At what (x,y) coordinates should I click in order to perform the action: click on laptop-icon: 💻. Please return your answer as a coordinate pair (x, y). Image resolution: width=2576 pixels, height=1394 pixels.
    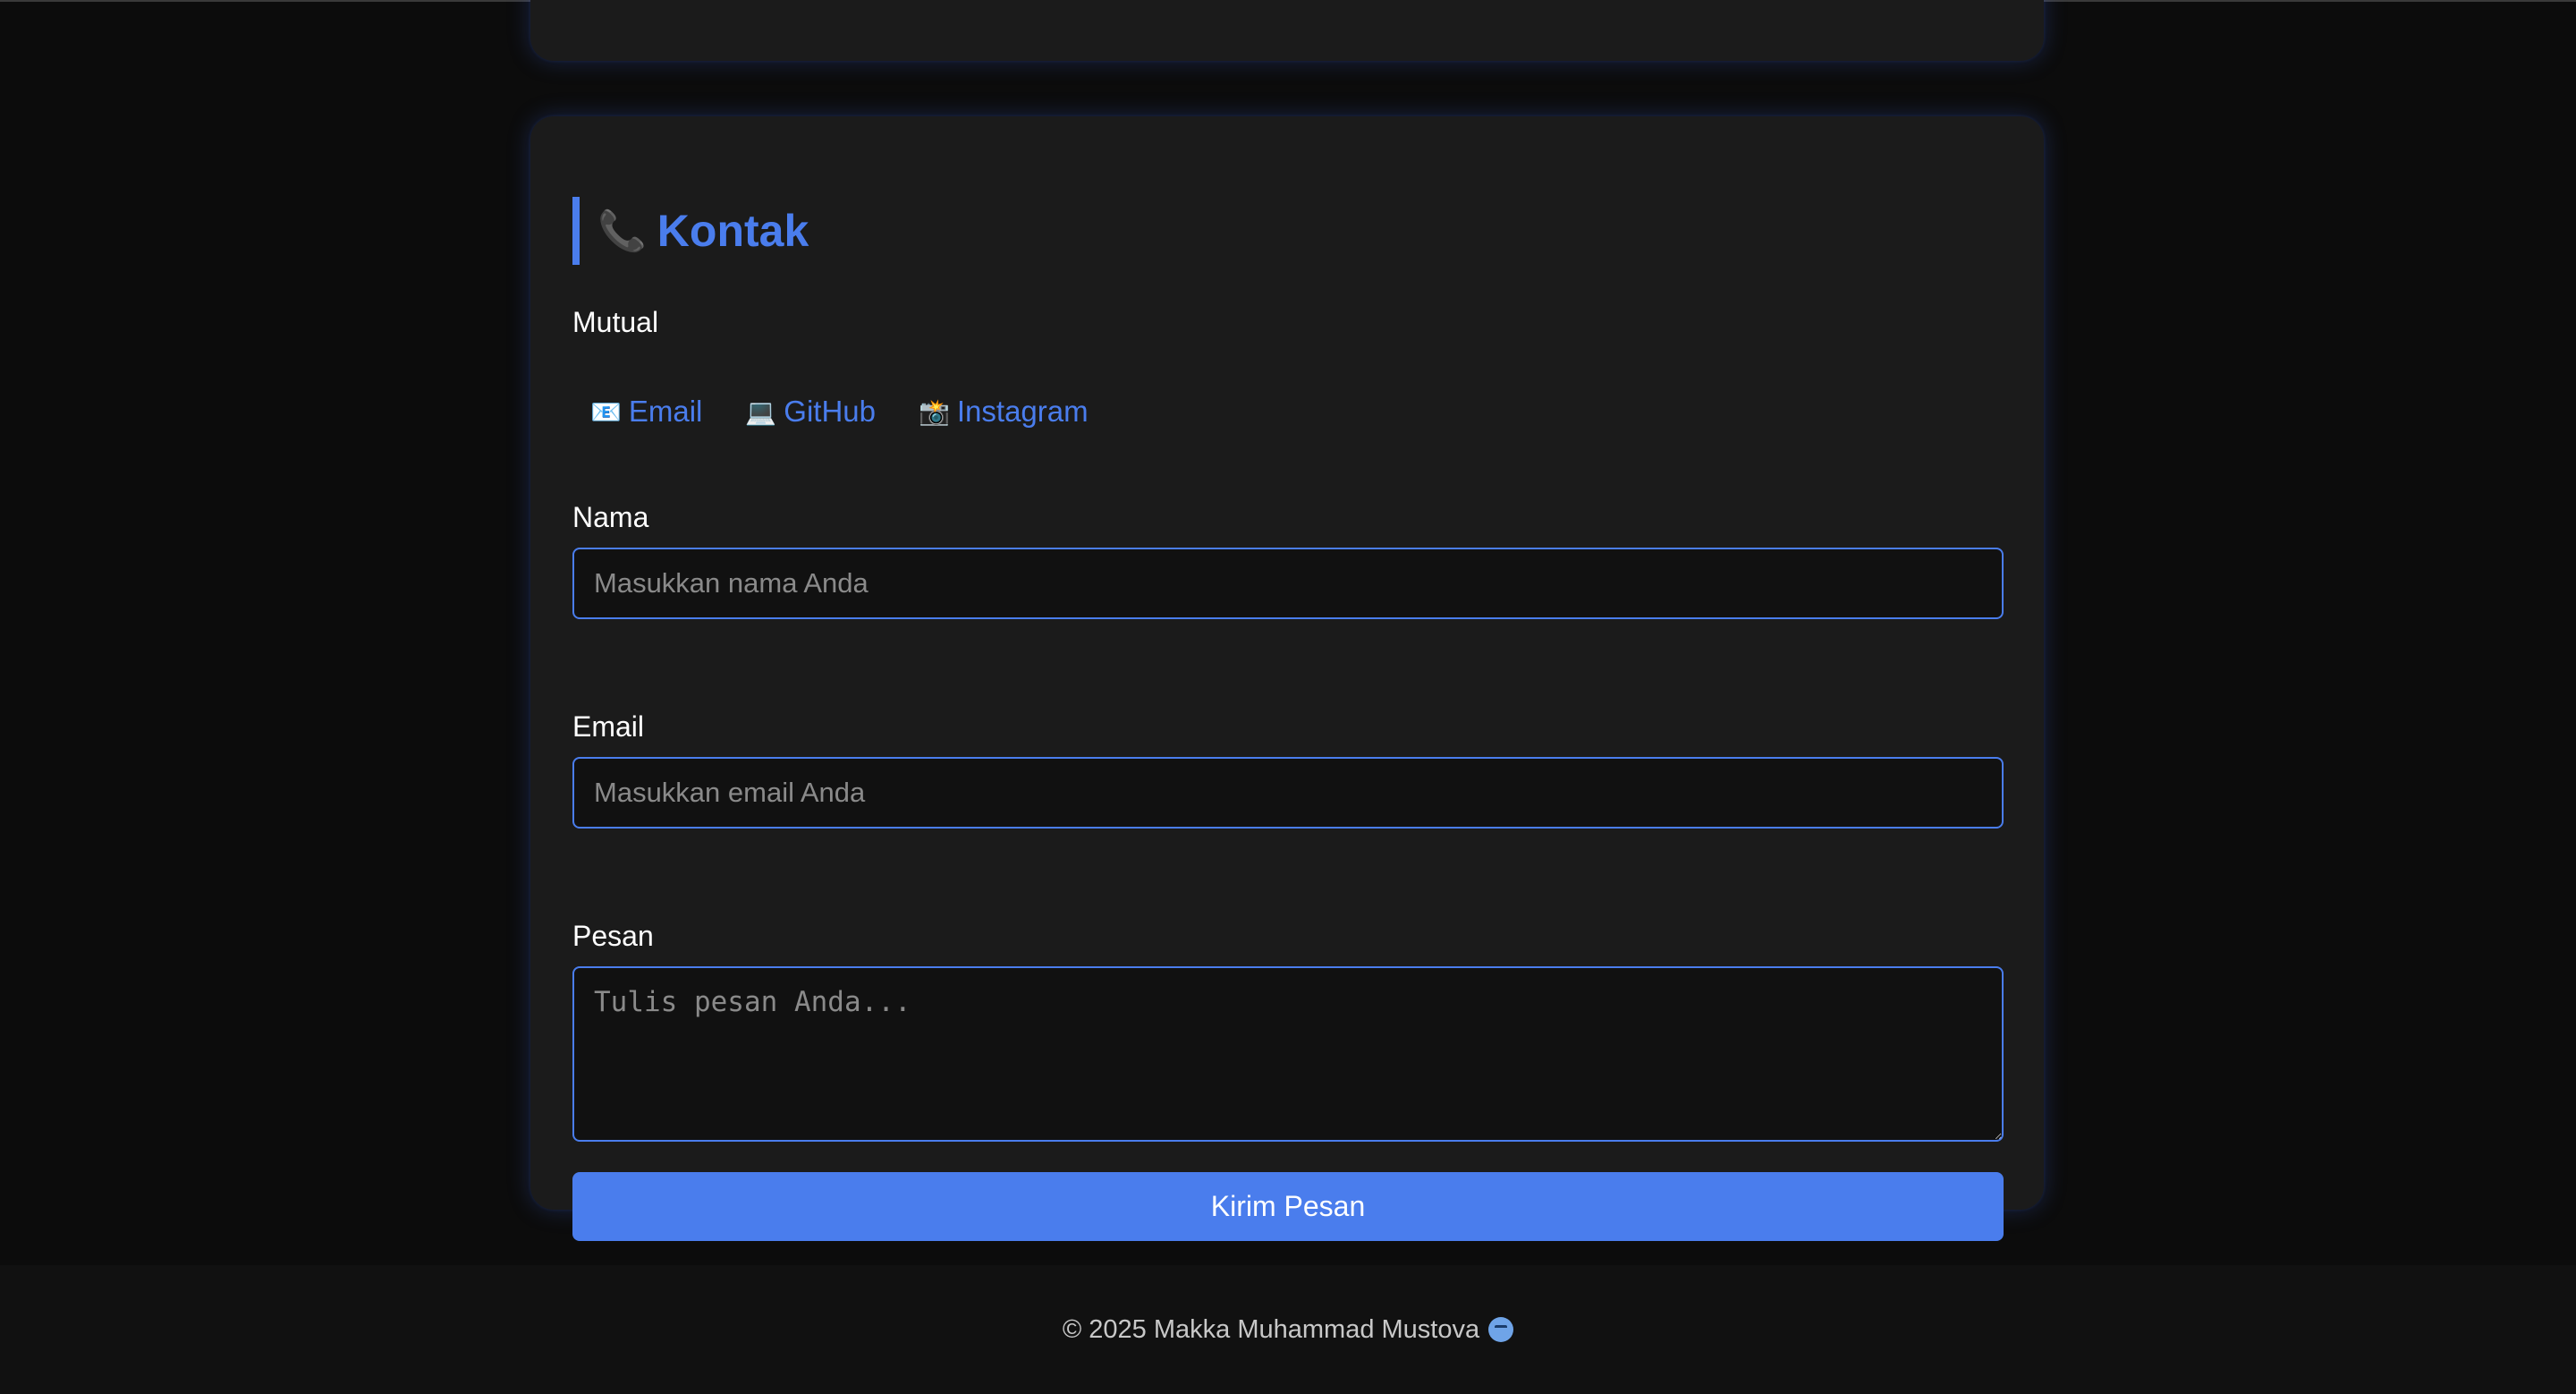
    Looking at the image, I should click on (761, 411).